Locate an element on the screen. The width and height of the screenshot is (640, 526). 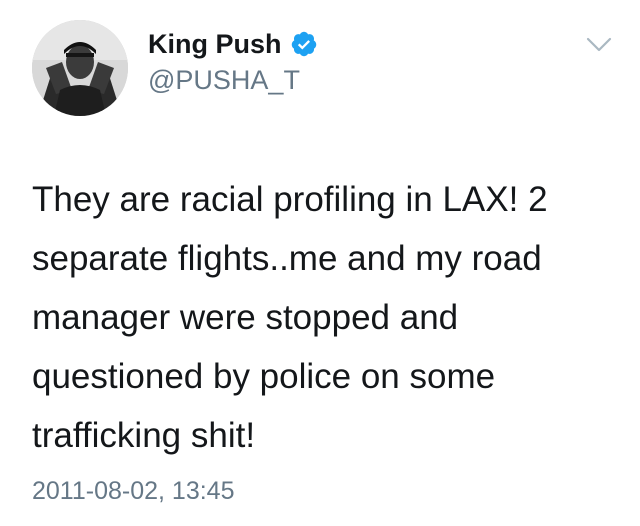
avatar-image is located at coordinates (80, 68).